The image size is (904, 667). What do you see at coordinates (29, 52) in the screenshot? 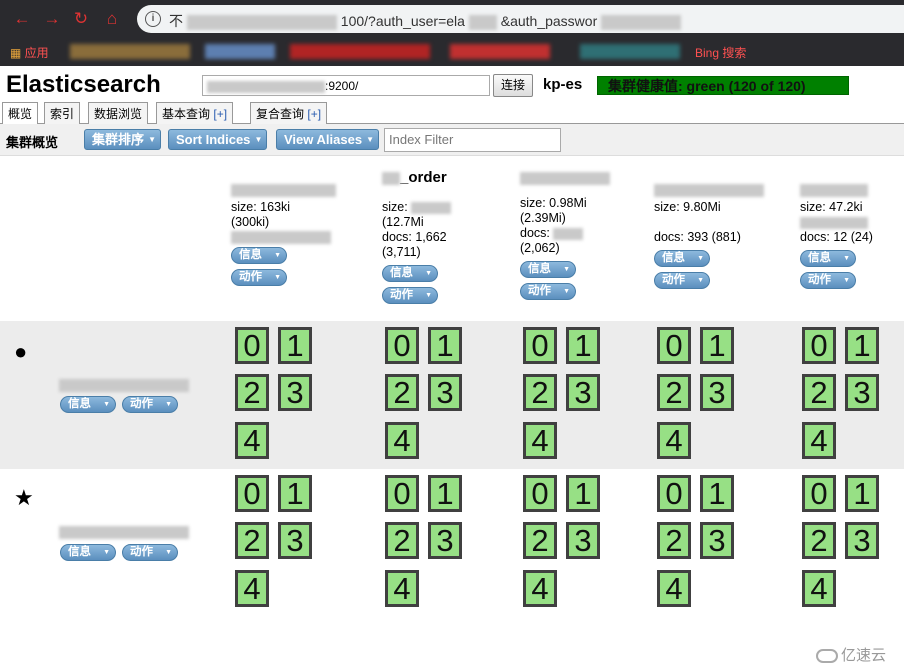
I see `apps-shortcut: ▦ 应用` at bounding box center [29, 52].